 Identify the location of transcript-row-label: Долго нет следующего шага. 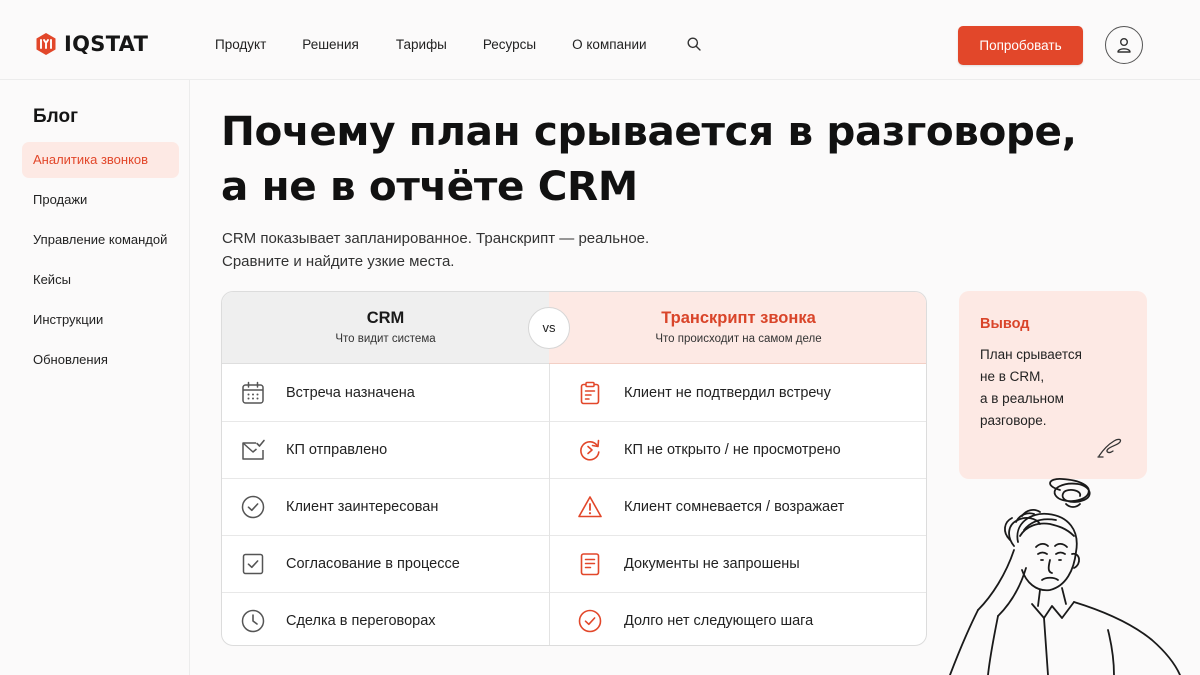
(719, 621).